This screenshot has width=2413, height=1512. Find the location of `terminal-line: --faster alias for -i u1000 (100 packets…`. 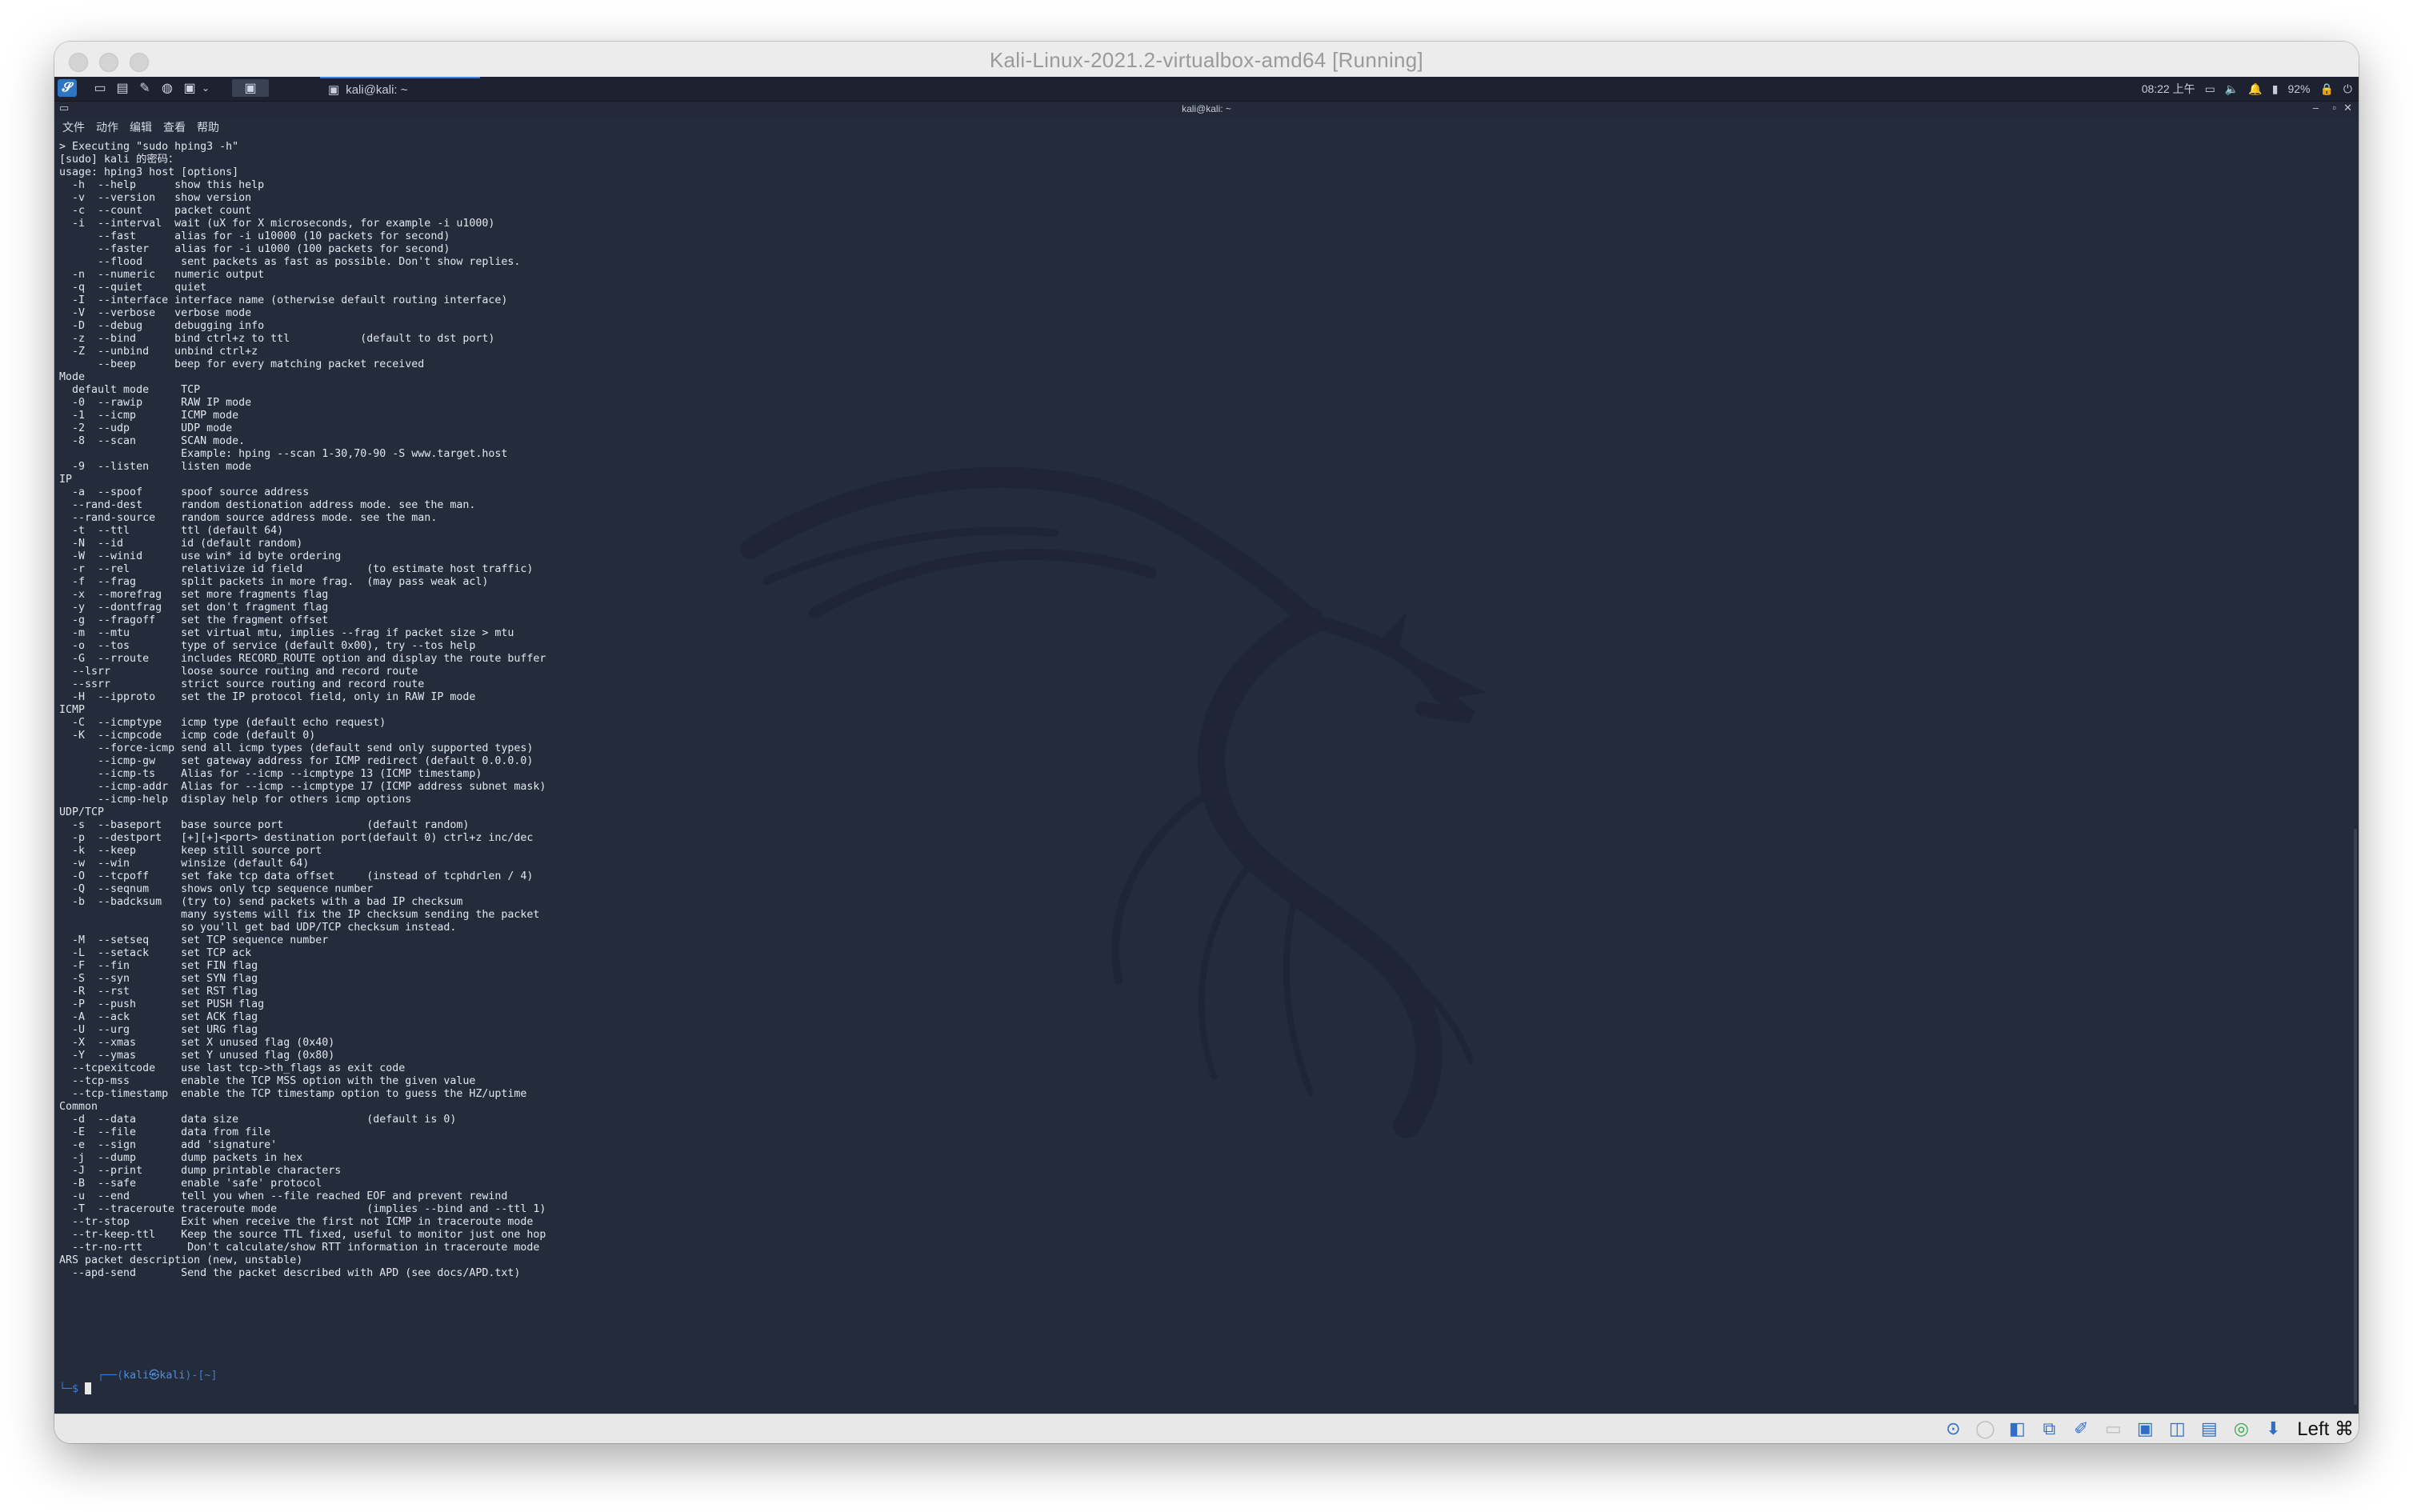

terminal-line: --faster alias for -i u1000 (100 packets… is located at coordinates (254, 249).